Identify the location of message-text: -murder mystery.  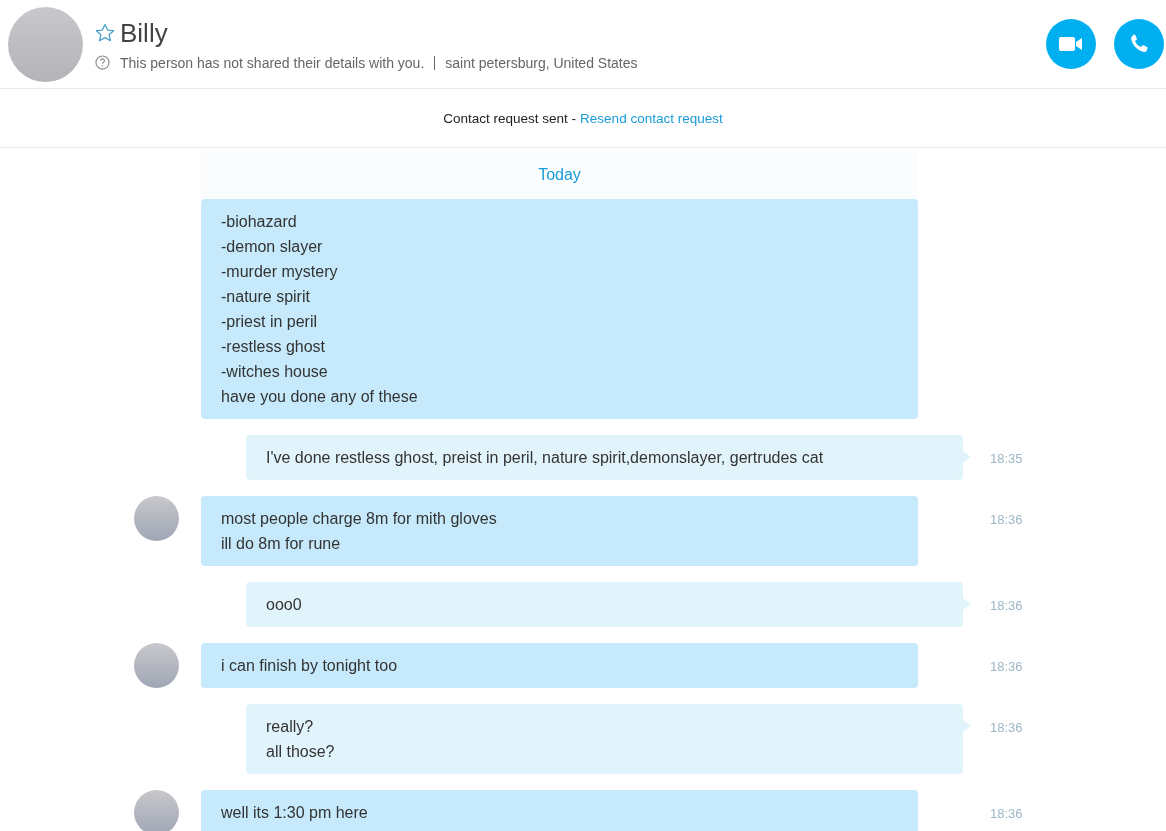
(280, 272).